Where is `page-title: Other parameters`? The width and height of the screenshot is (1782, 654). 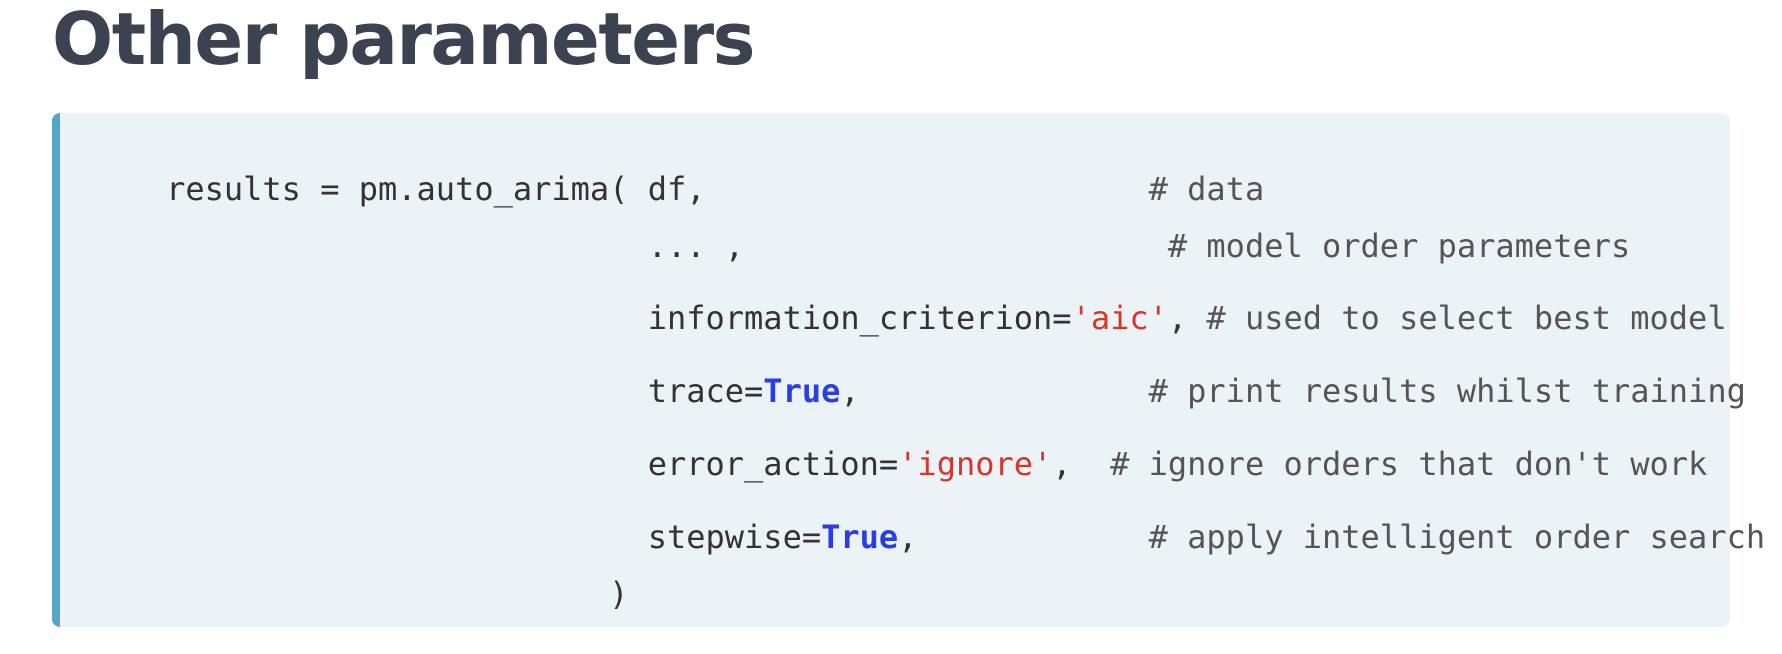 page-title: Other parameters is located at coordinates (403, 40).